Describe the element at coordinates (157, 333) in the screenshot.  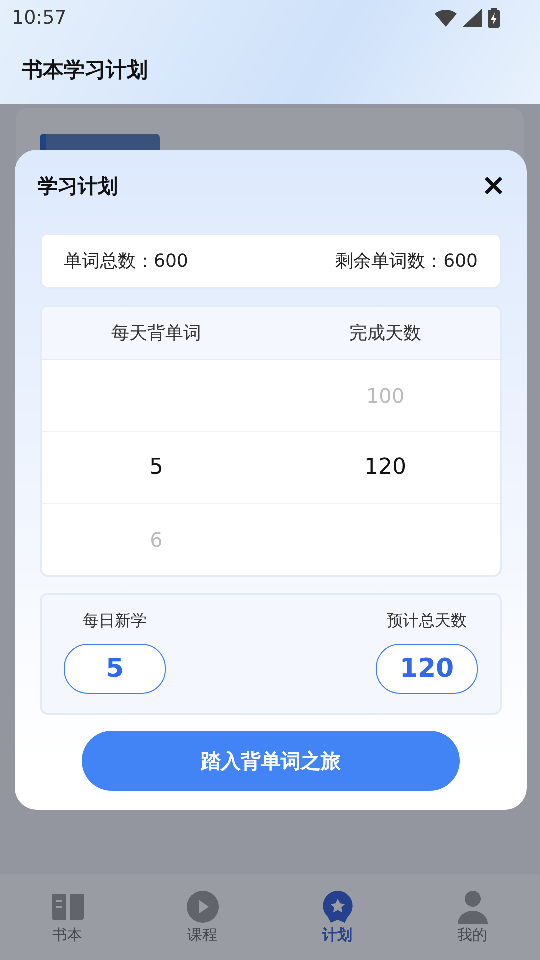
I see `column-header: 每天背单词` at that location.